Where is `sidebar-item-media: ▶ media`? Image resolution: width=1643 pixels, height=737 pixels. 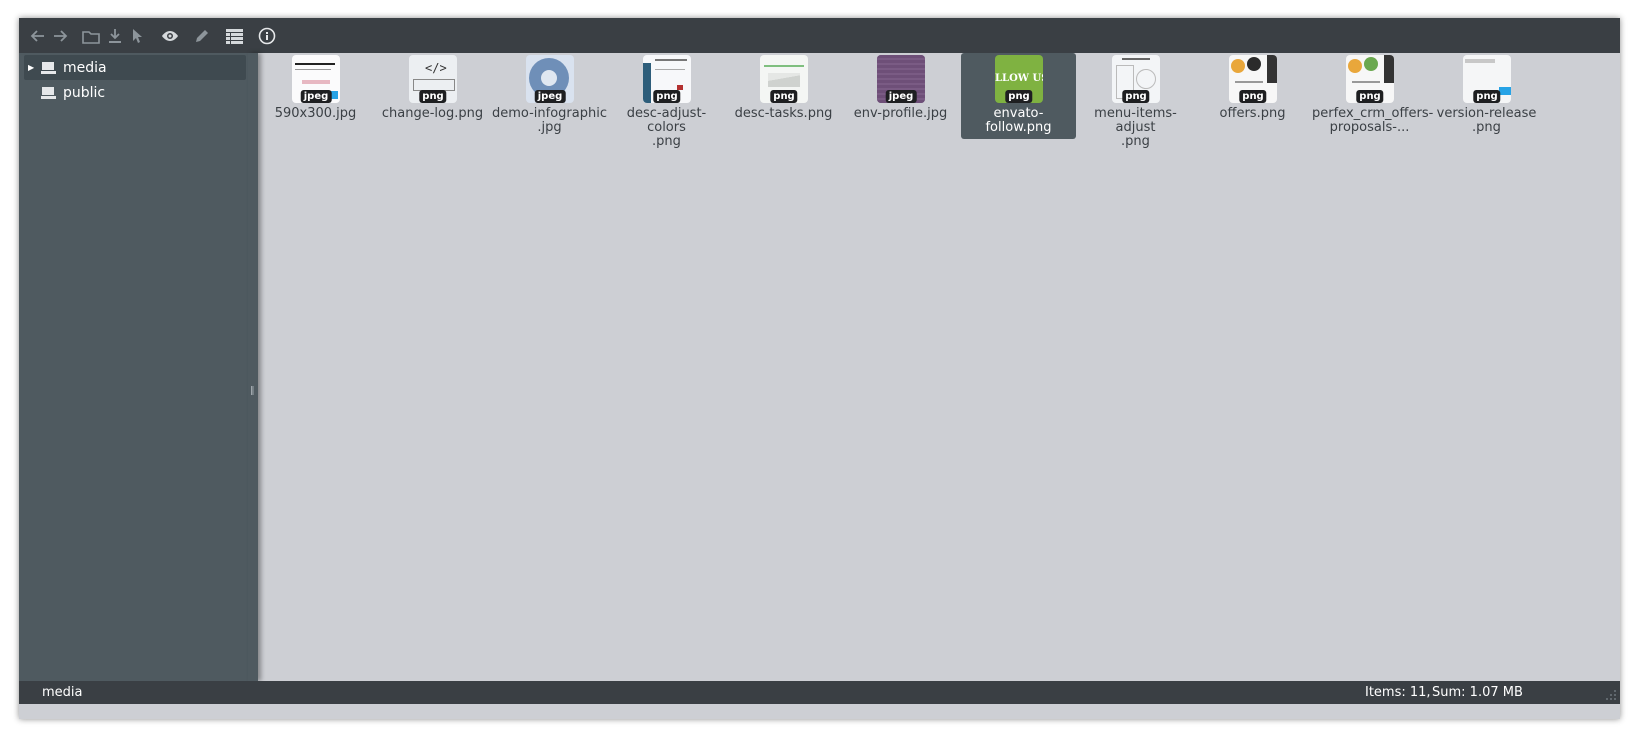 sidebar-item-media: ▶ media is located at coordinates (135, 67).